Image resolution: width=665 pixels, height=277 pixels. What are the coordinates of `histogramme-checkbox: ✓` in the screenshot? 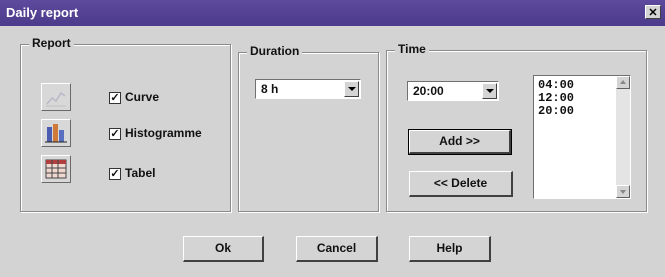 It's located at (115, 134).